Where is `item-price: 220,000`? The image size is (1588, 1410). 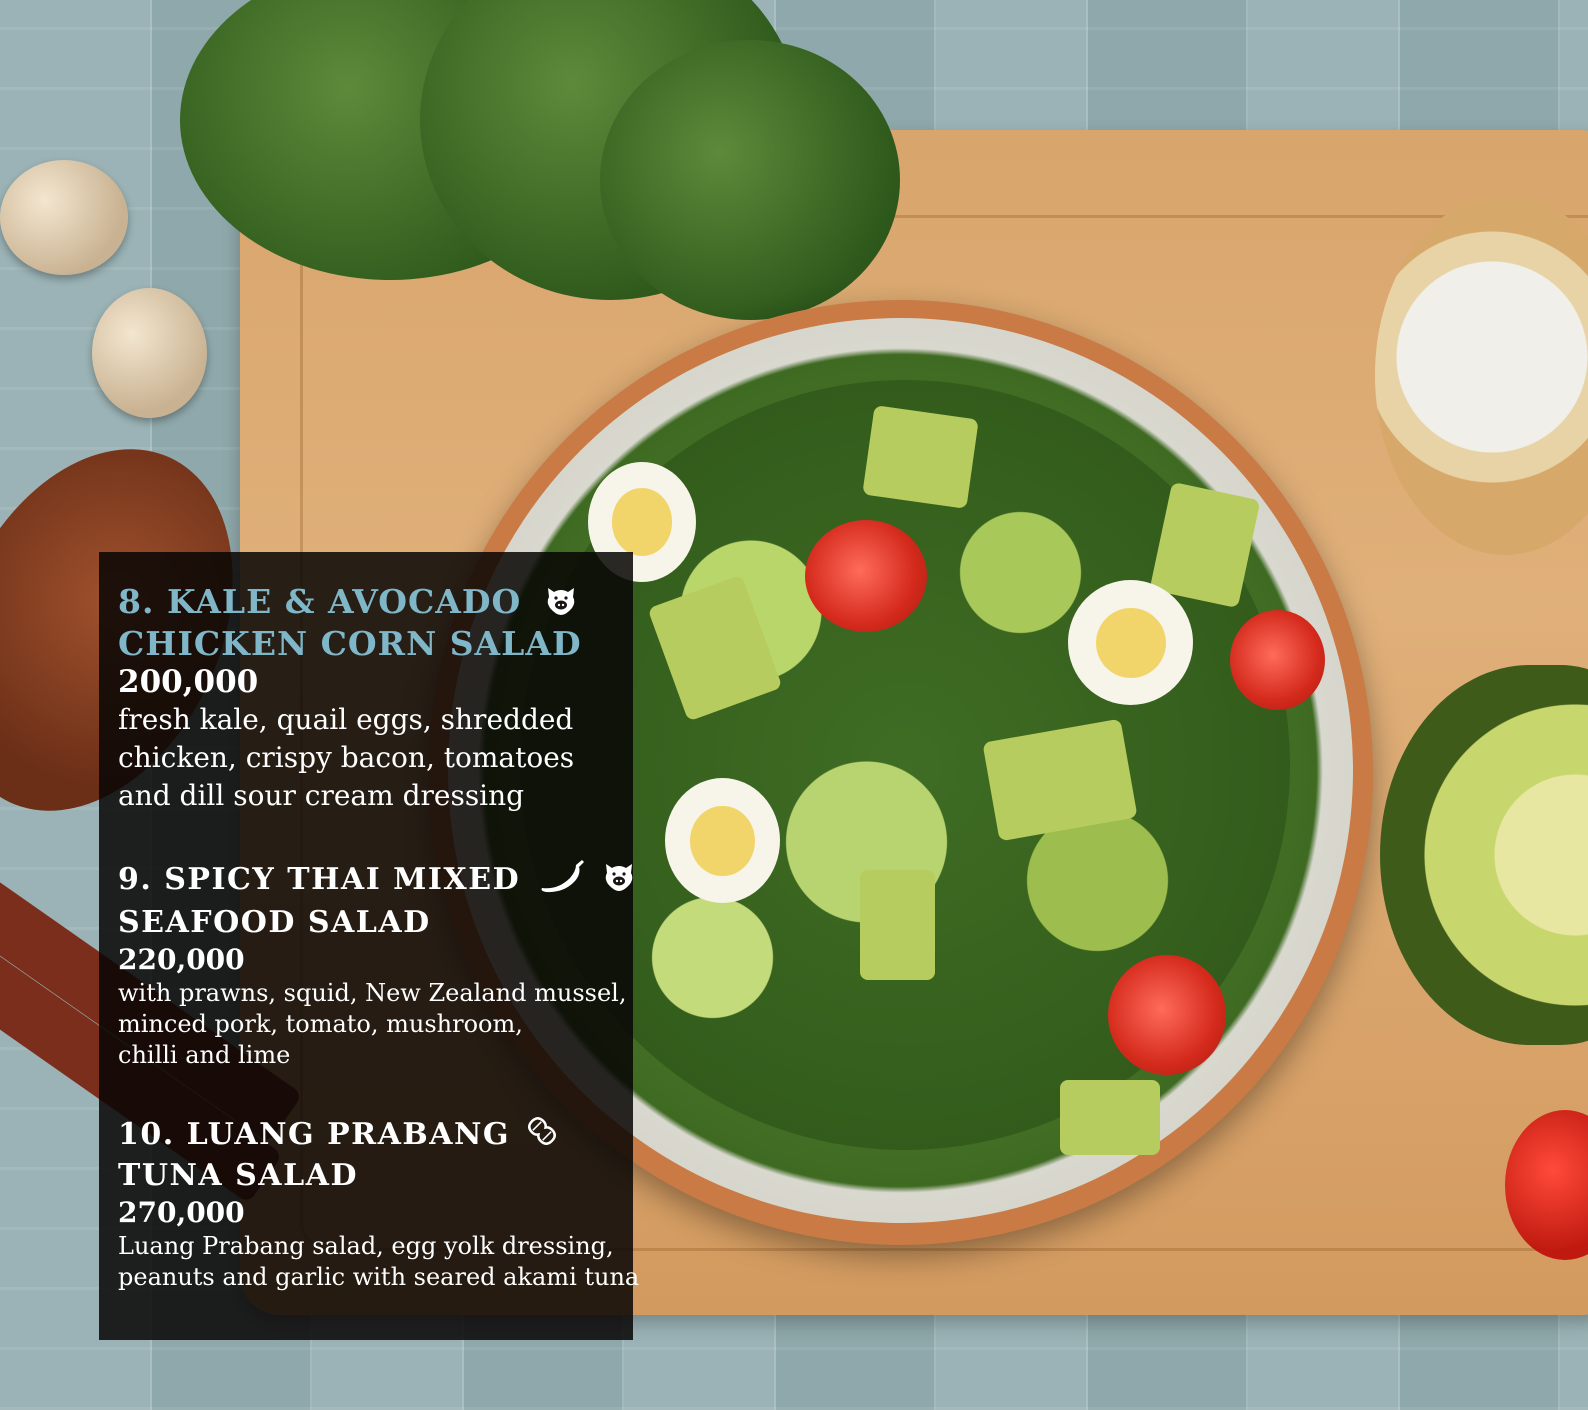
item-price: 220,000 is located at coordinates (181, 959).